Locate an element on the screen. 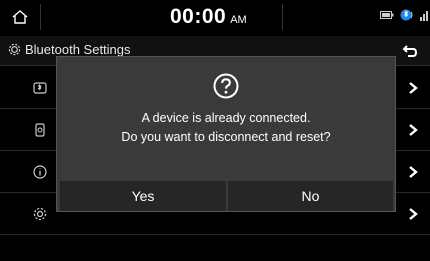 Image resolution: width=430 pixels, height=261 pixels. bluetooth-phone-icon is located at coordinates (406, 15).